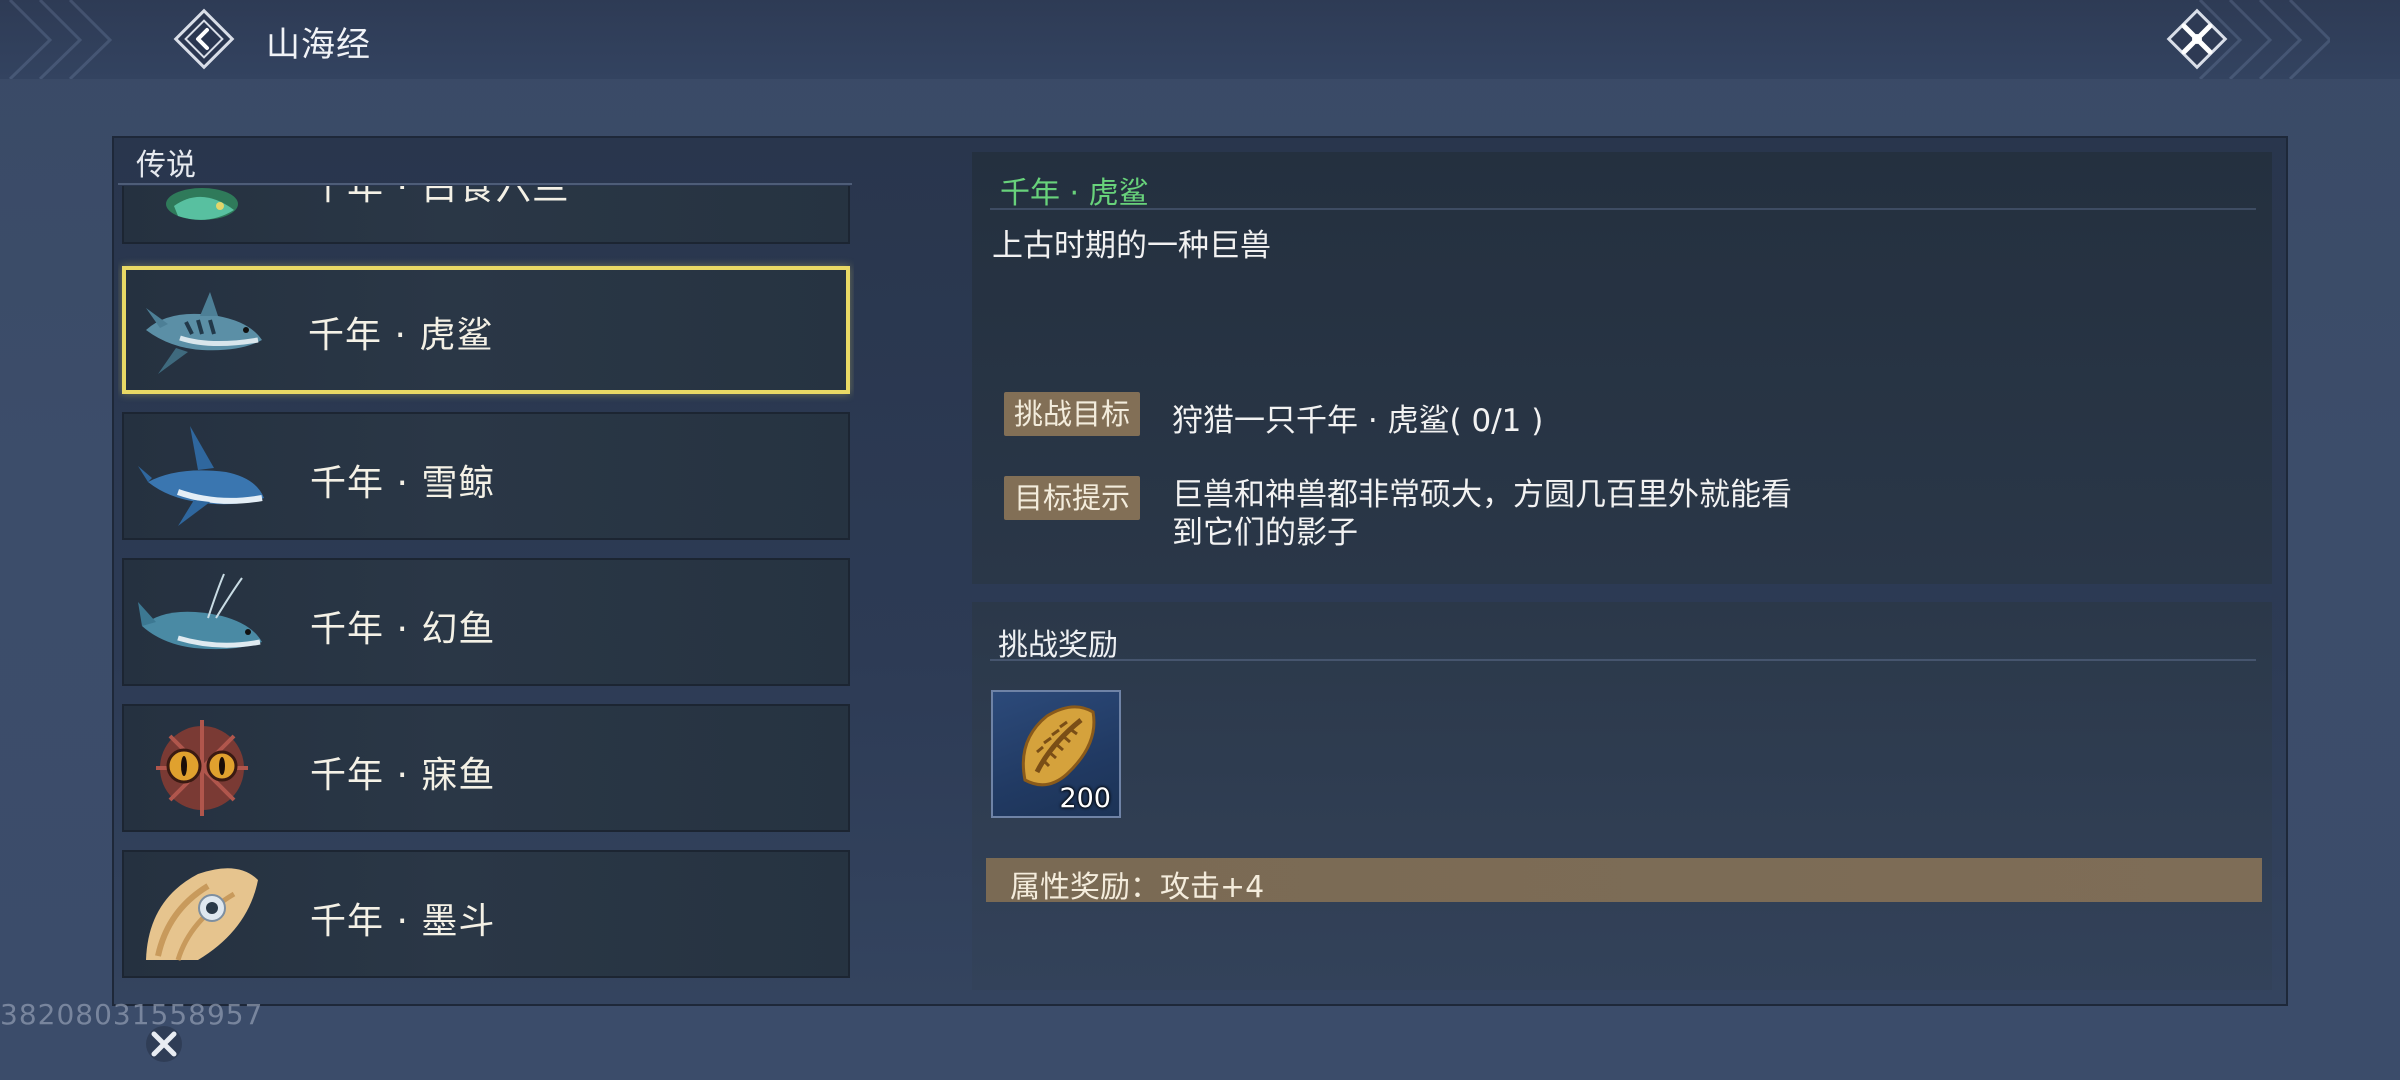  I want to click on reward-item-count: 200, so click(1085, 798).